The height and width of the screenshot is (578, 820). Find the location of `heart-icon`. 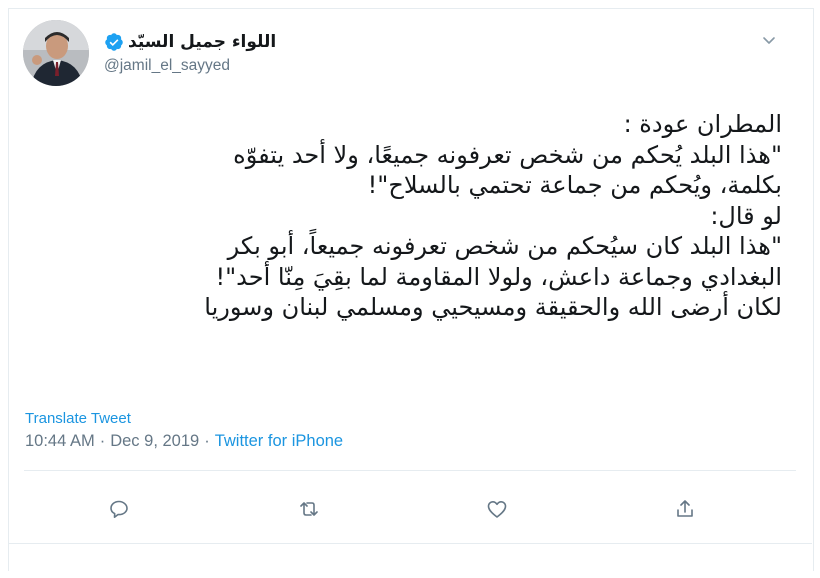

heart-icon is located at coordinates (497, 509).